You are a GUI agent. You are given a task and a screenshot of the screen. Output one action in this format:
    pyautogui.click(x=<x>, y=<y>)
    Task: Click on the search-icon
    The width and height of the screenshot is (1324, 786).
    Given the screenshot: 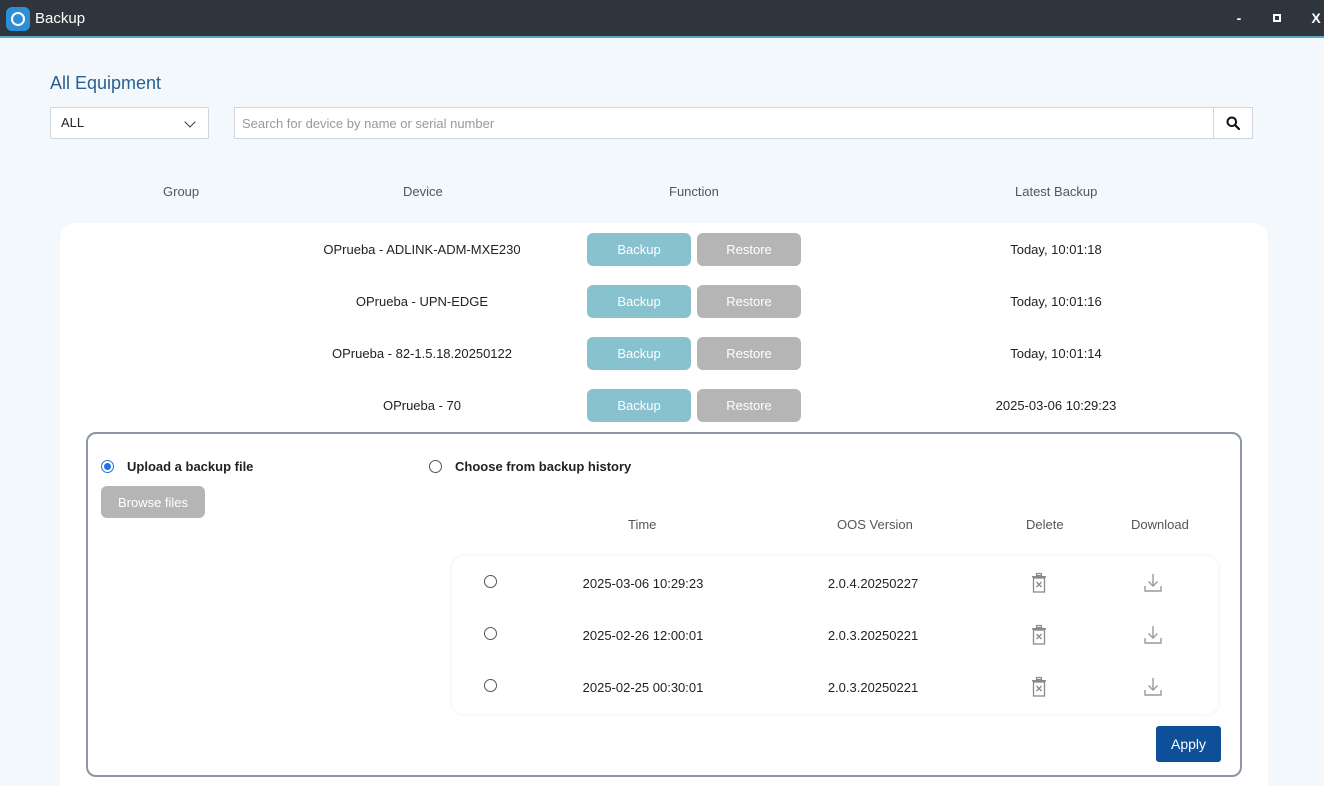 What is the action you would take?
    pyautogui.click(x=1233, y=123)
    